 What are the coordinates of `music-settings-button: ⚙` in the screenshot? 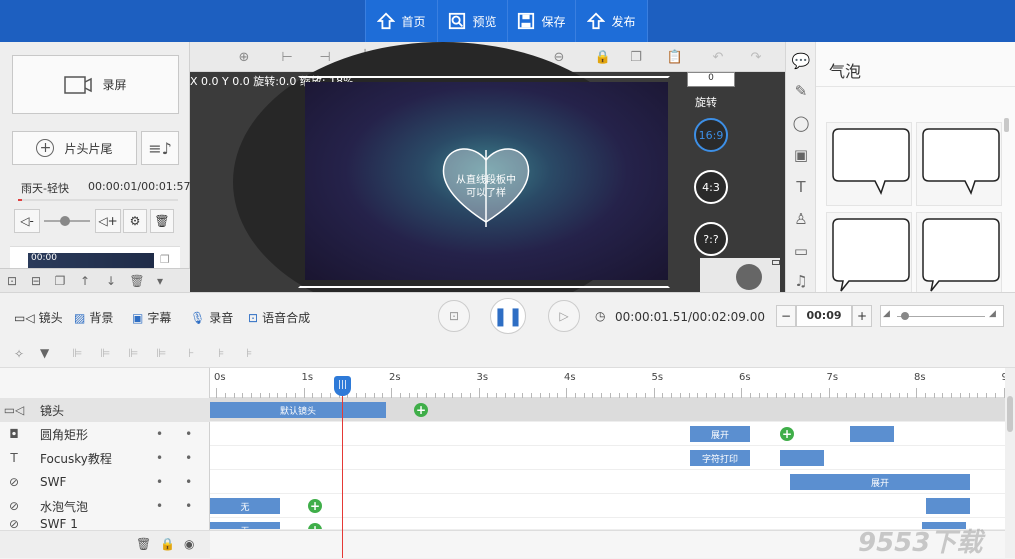 It's located at (135, 221).